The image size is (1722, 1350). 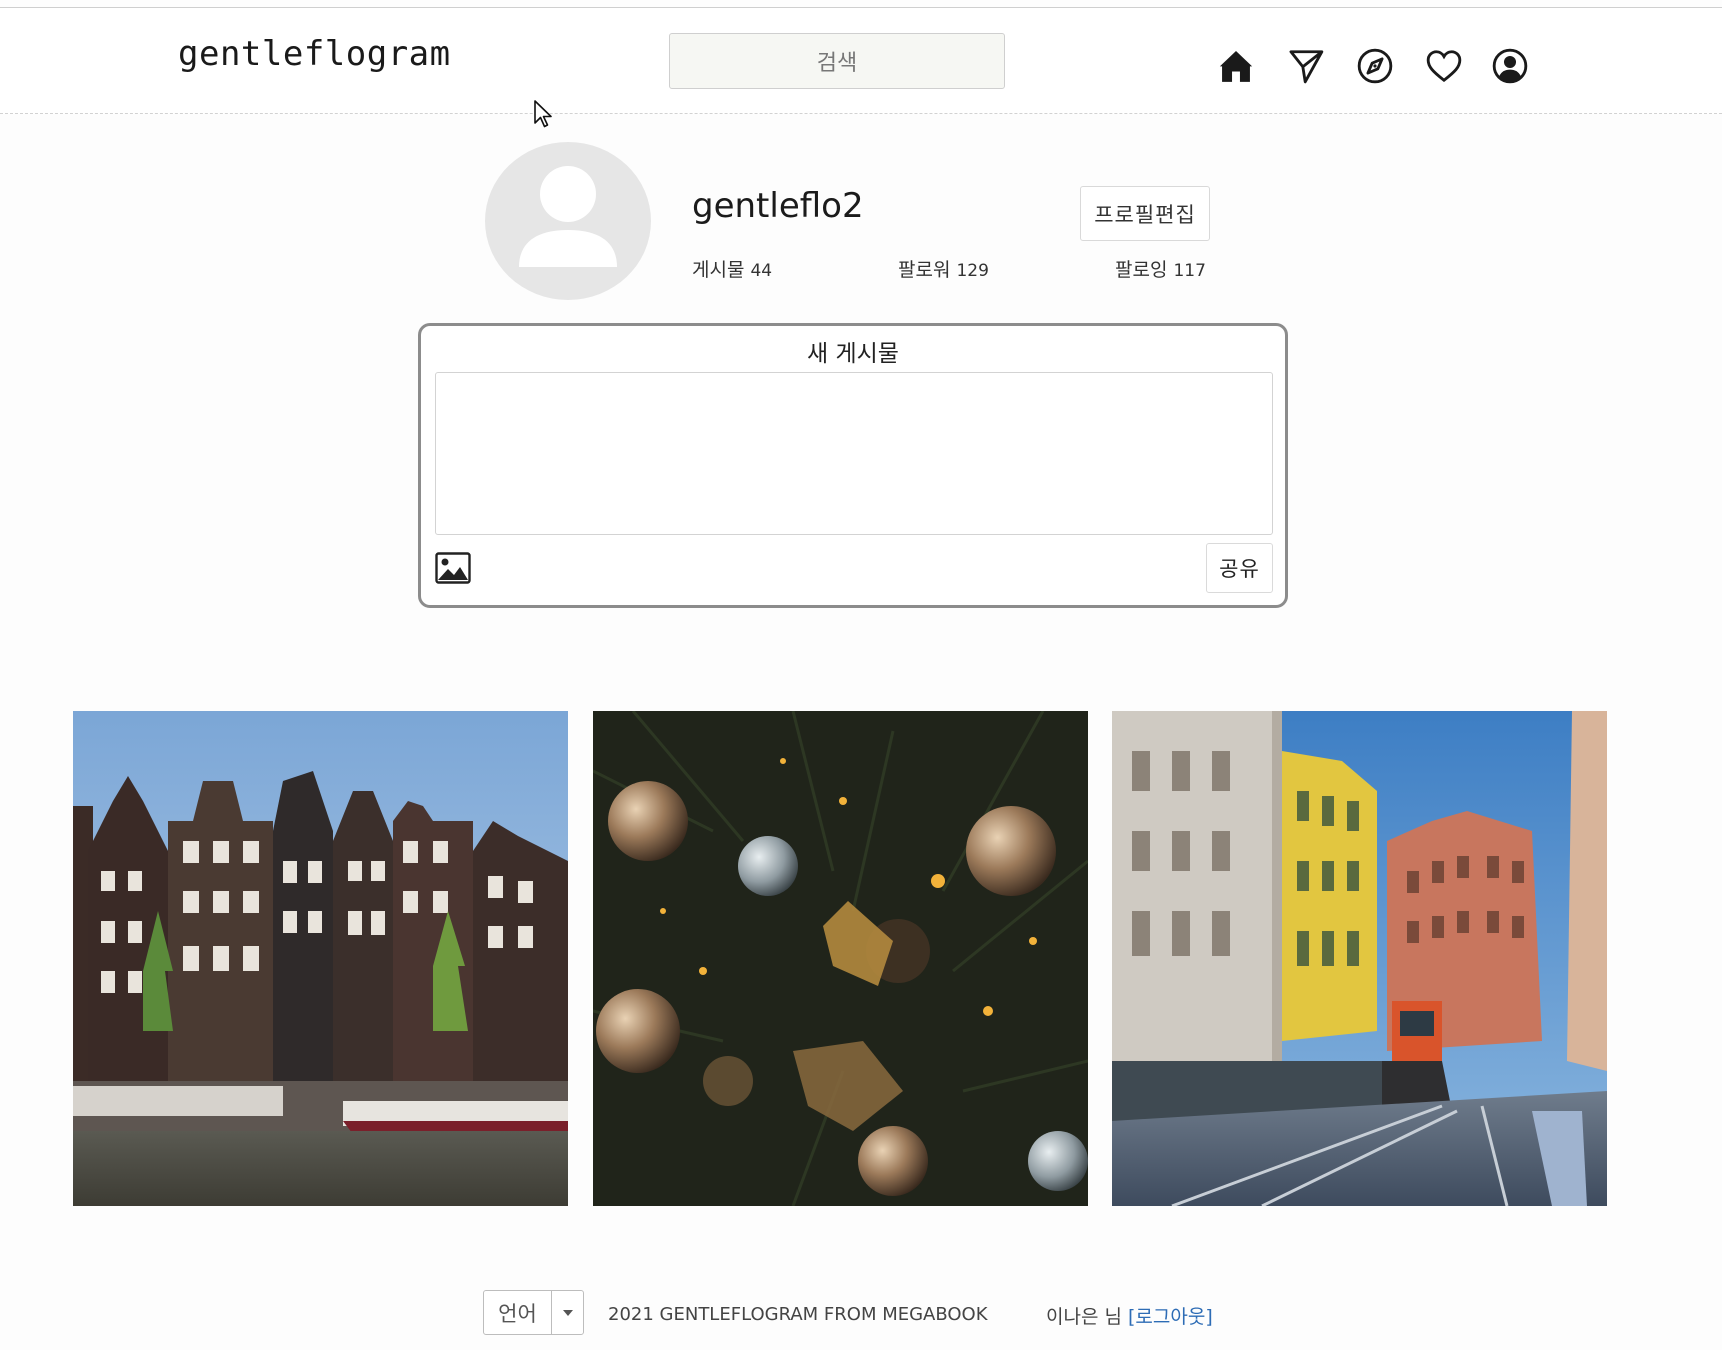 I want to click on logout-link: [로그아웃], so click(x=1170, y=1317).